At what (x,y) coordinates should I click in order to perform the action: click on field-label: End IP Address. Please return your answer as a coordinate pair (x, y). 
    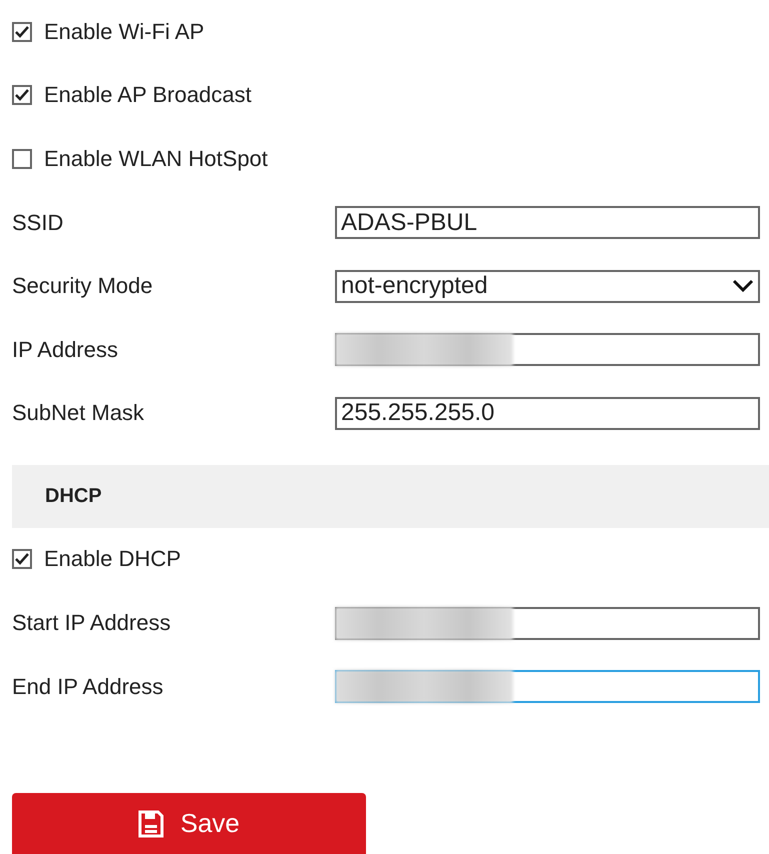
    Looking at the image, I should click on (88, 687).